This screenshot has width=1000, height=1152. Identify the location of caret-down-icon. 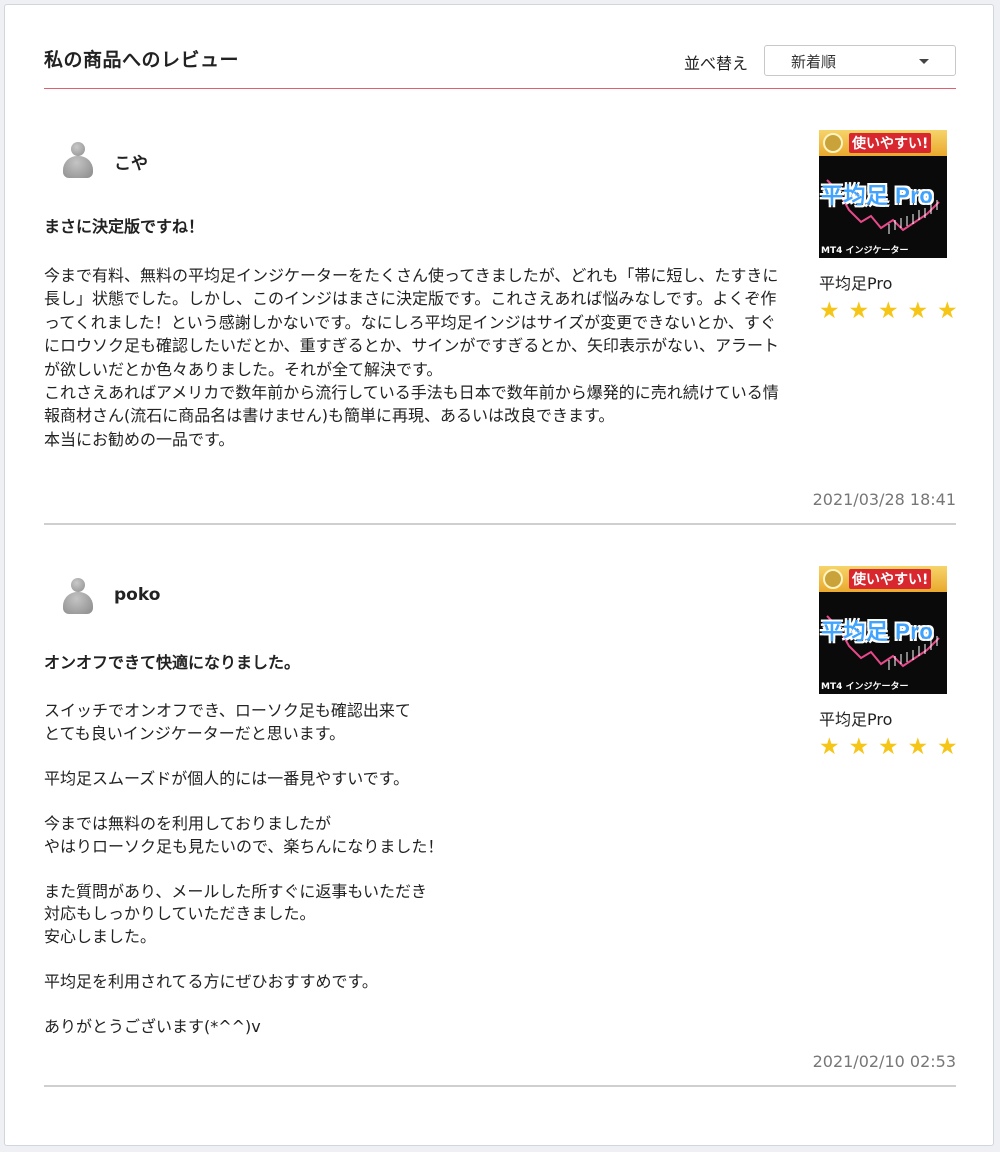
(924, 61).